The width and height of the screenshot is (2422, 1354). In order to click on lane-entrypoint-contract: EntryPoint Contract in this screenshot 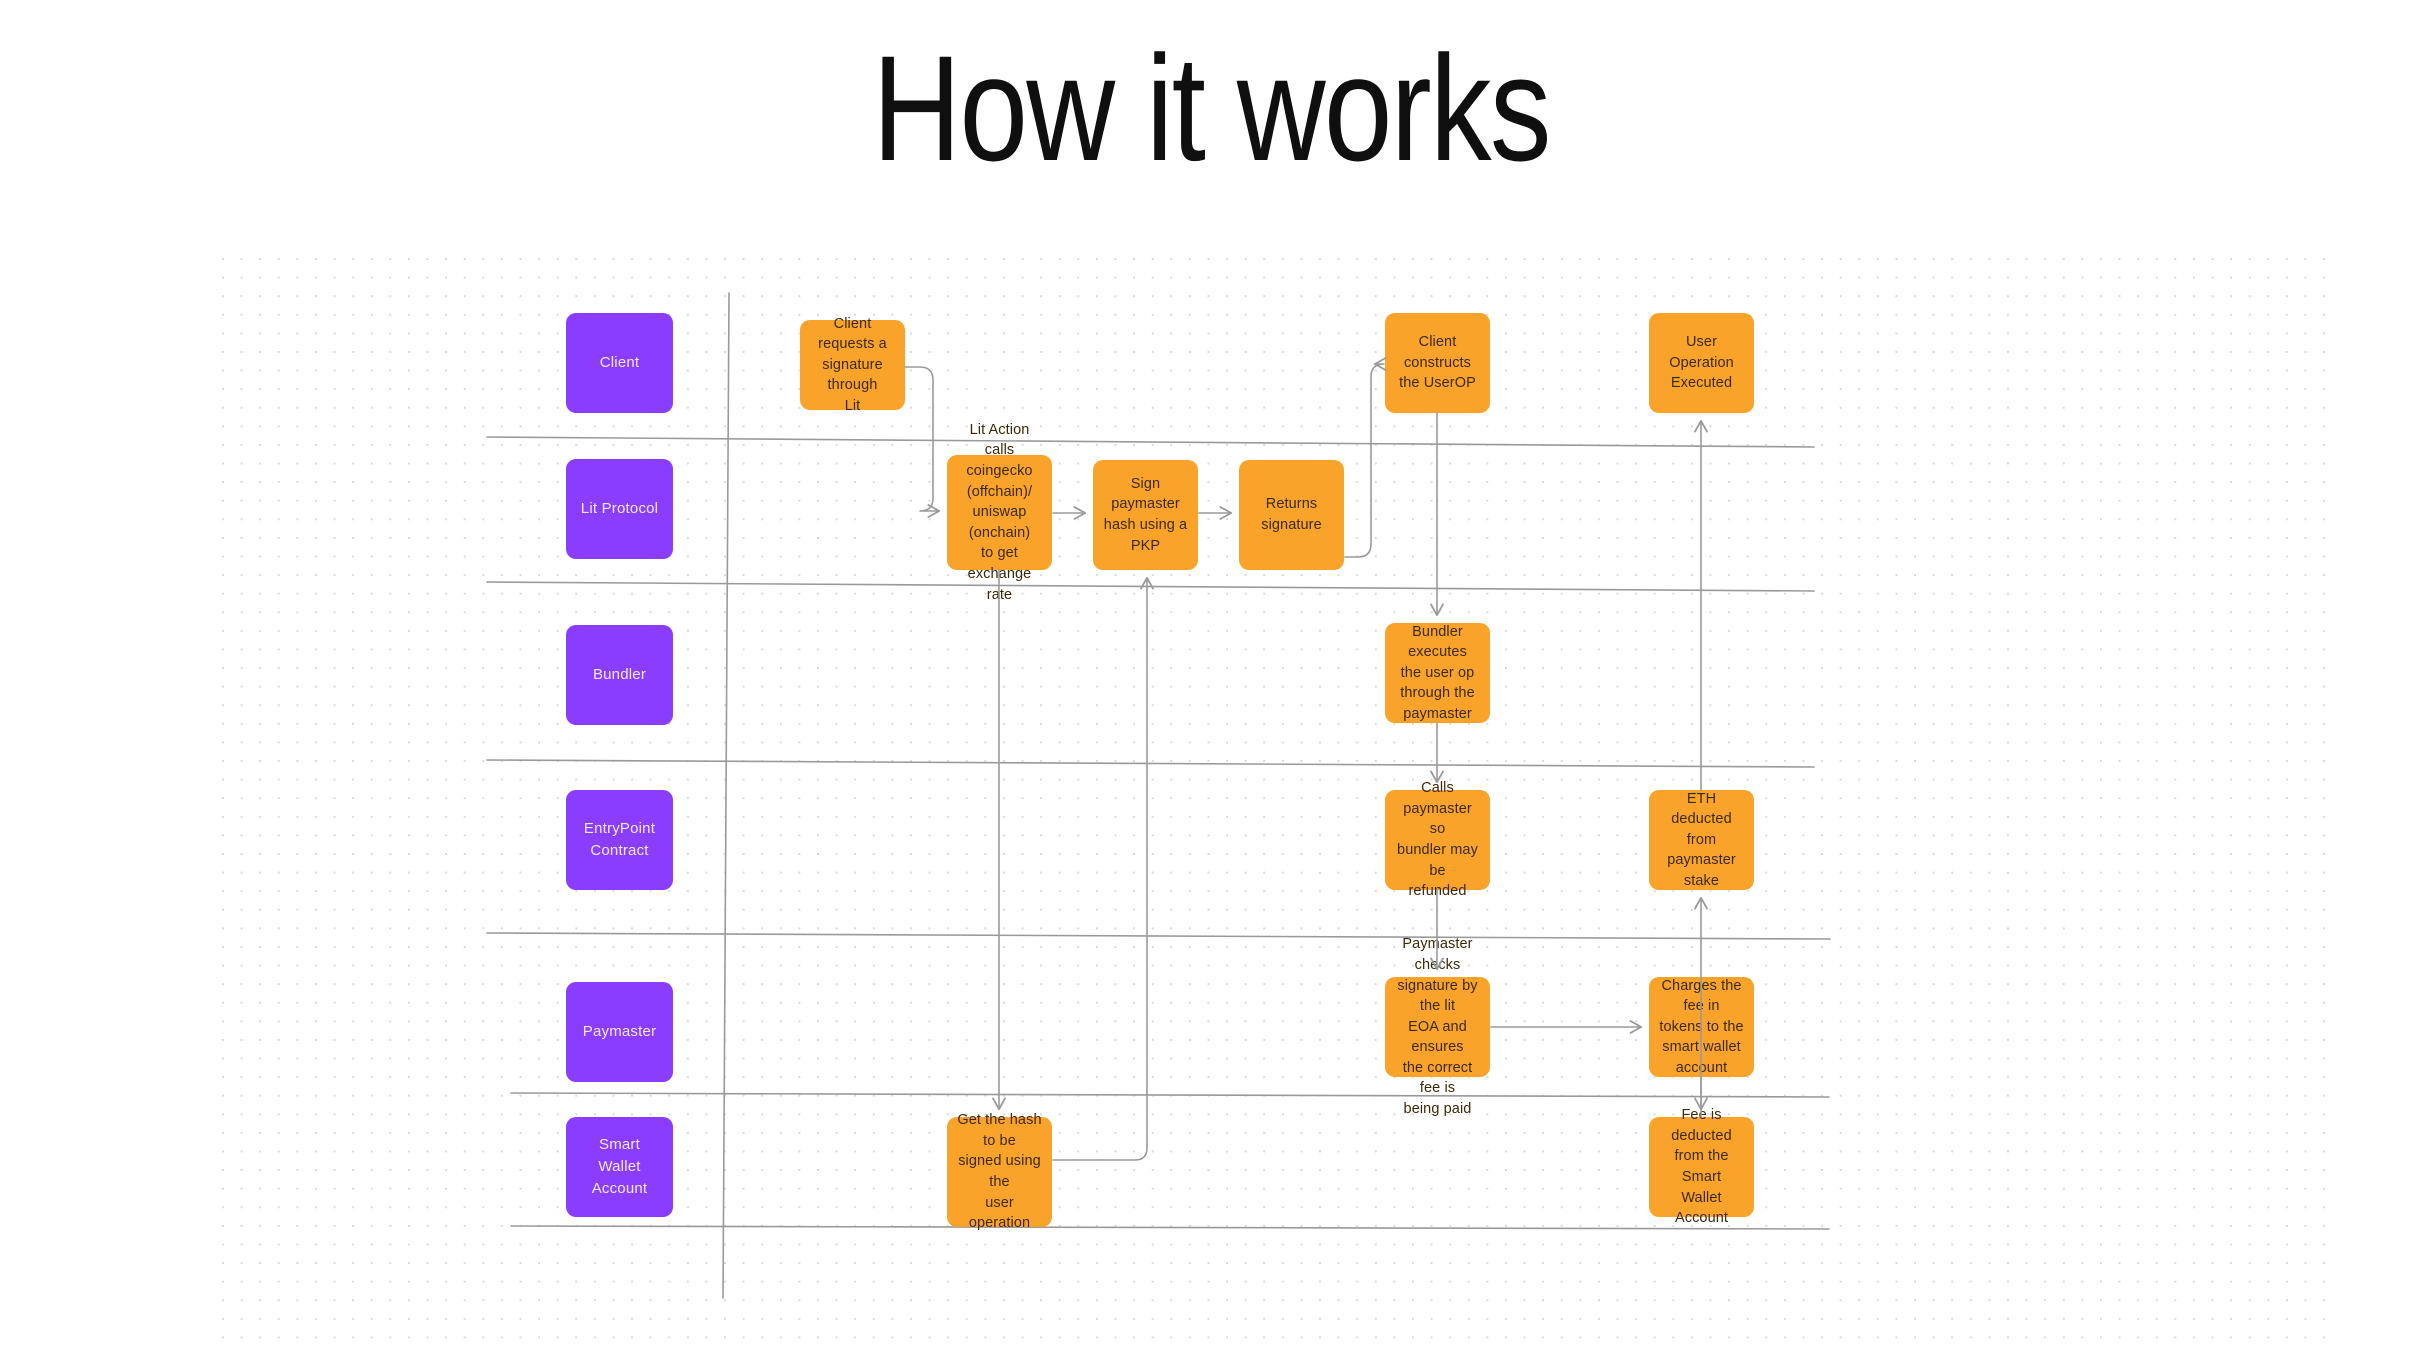, I will do `click(619, 840)`.